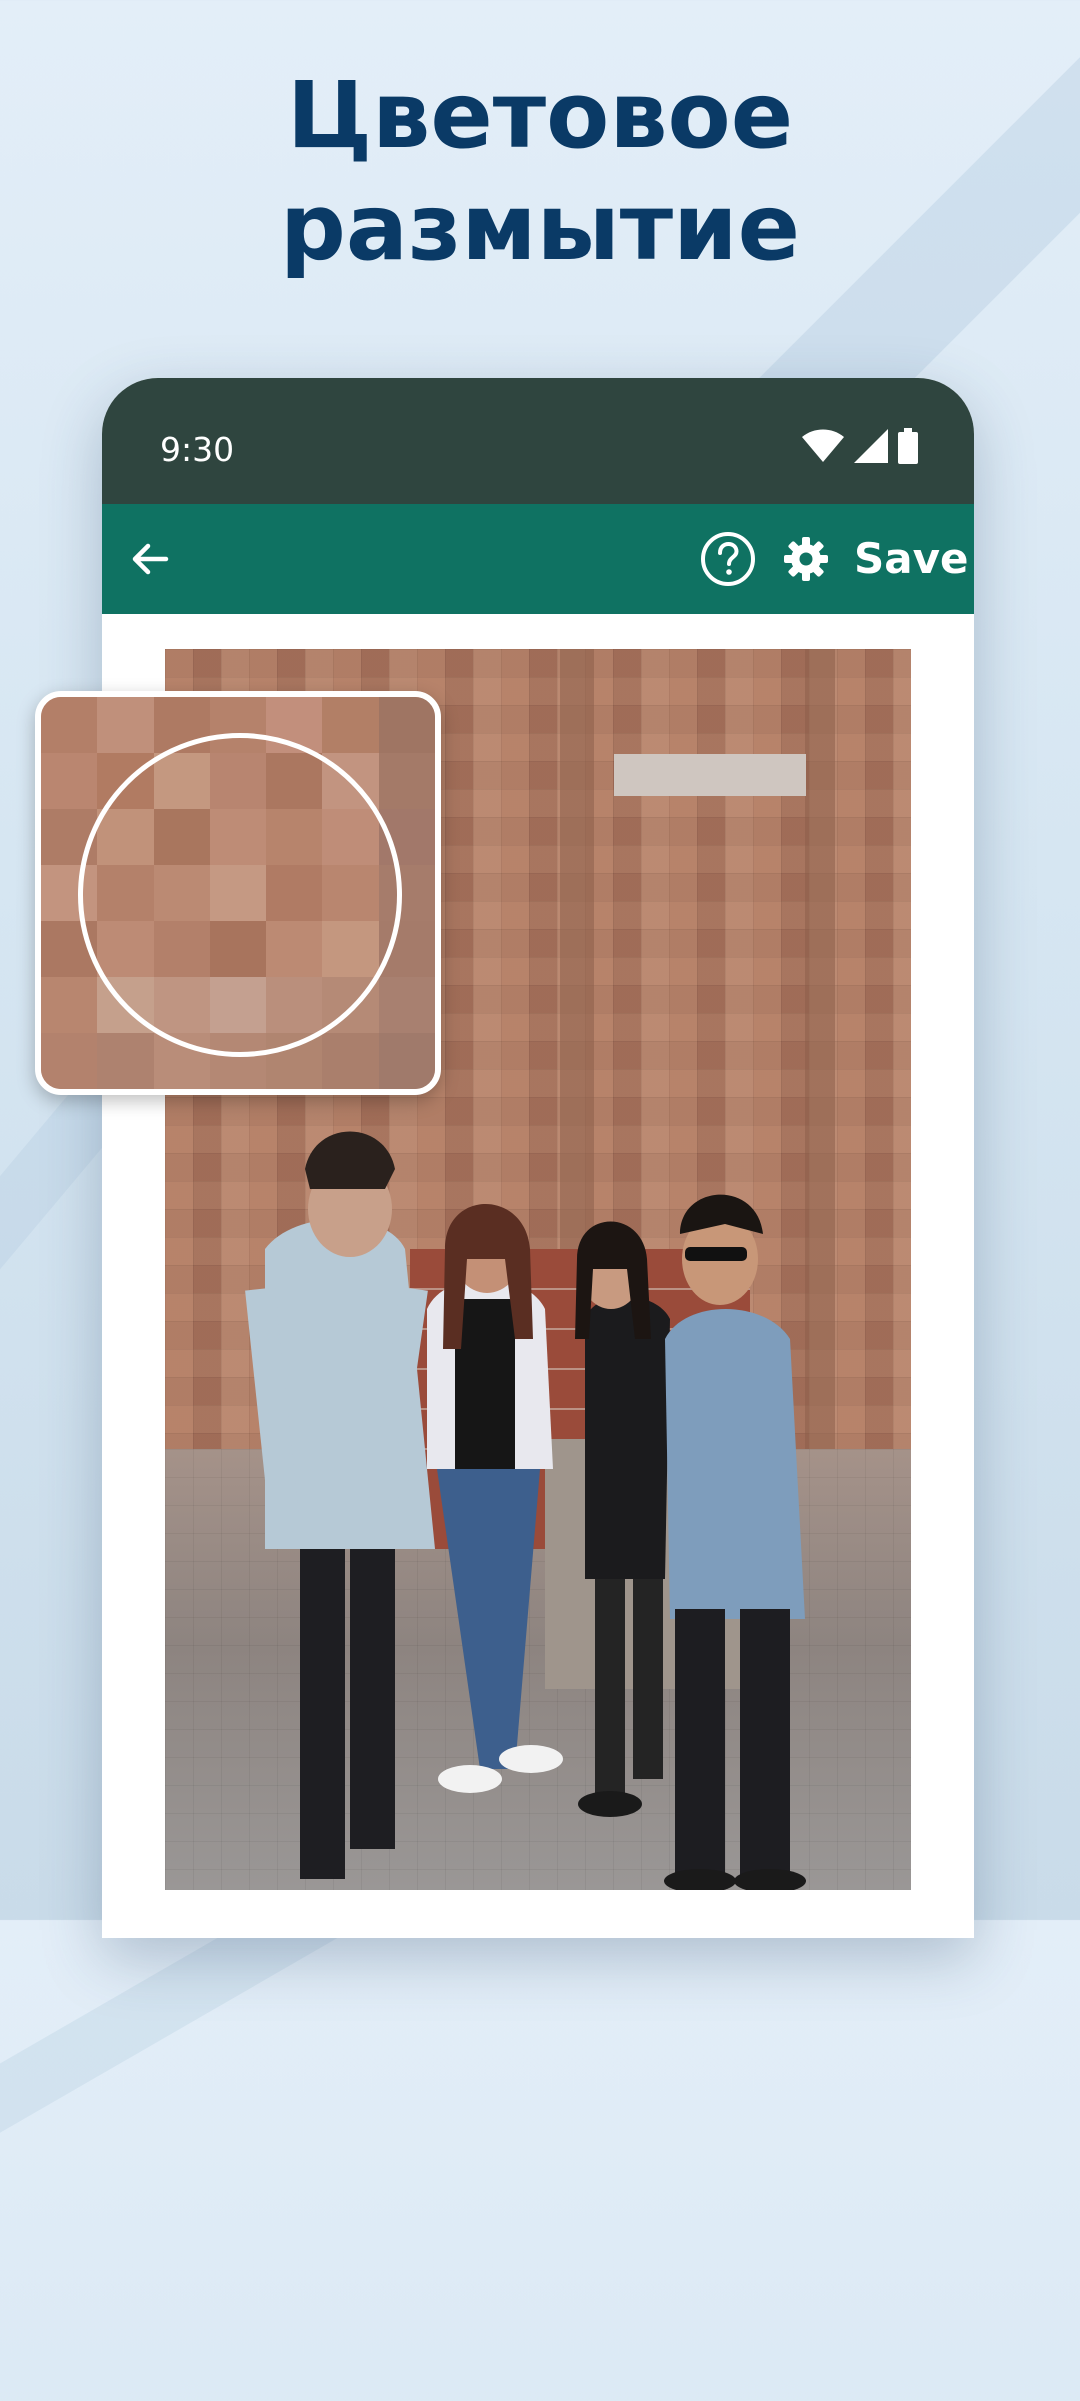  I want to click on save-button: Save, so click(911, 559).